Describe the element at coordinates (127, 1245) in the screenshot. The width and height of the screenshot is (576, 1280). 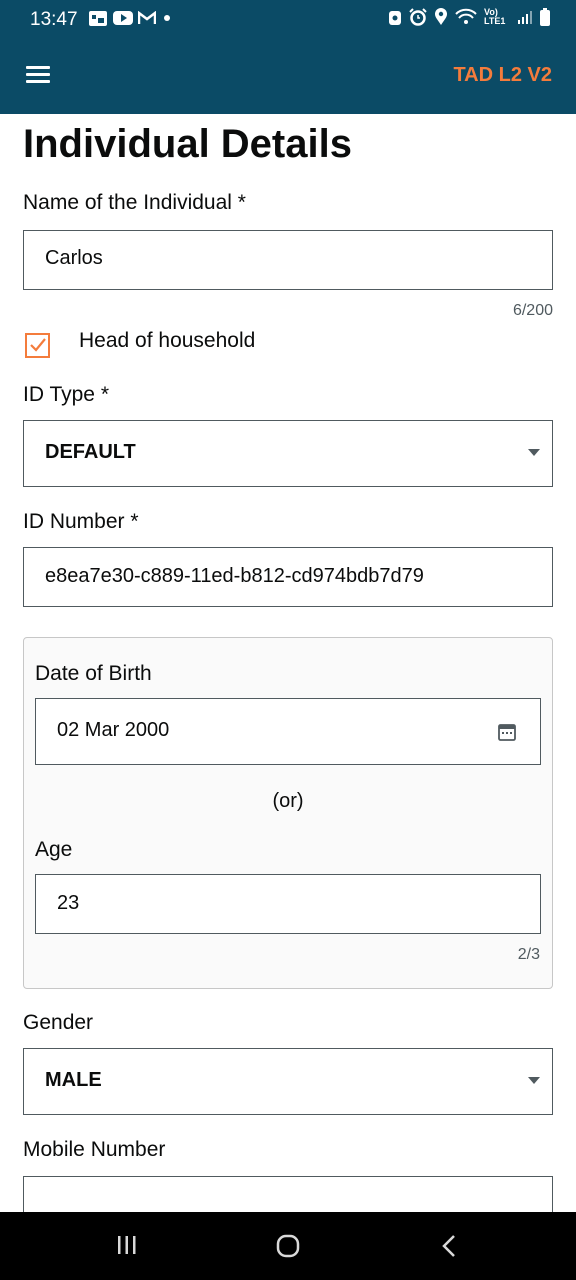
I see `recent-apps-icon` at that location.